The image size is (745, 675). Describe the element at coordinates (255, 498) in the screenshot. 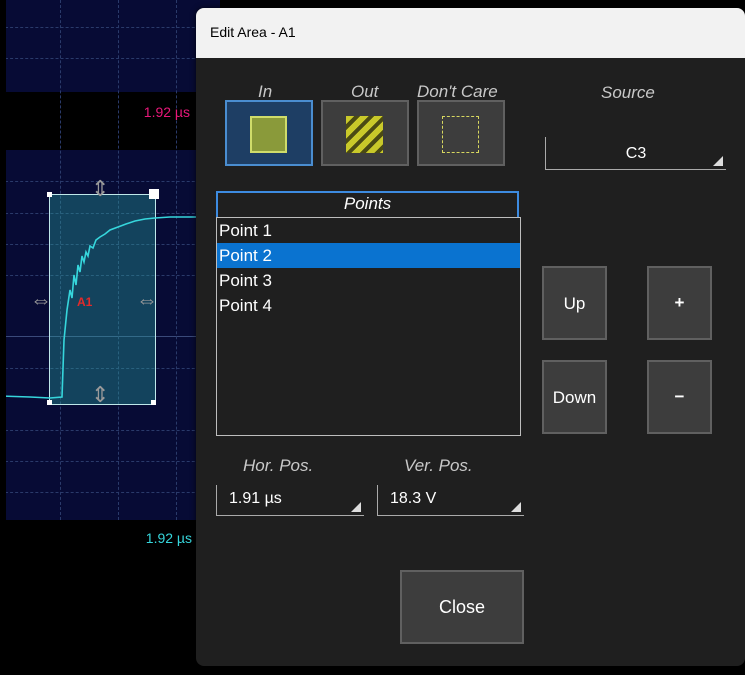

I see `hor-pos-value: 1.91 µs` at that location.